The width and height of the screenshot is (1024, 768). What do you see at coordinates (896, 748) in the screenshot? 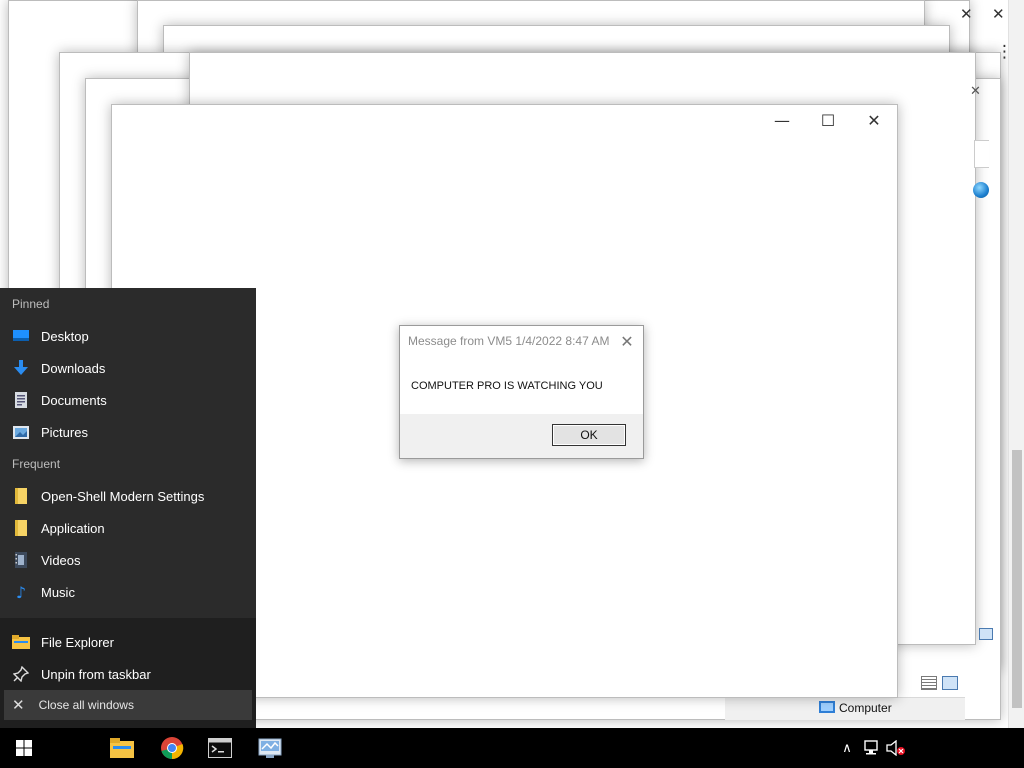
I see `volume-muted-icon` at bounding box center [896, 748].